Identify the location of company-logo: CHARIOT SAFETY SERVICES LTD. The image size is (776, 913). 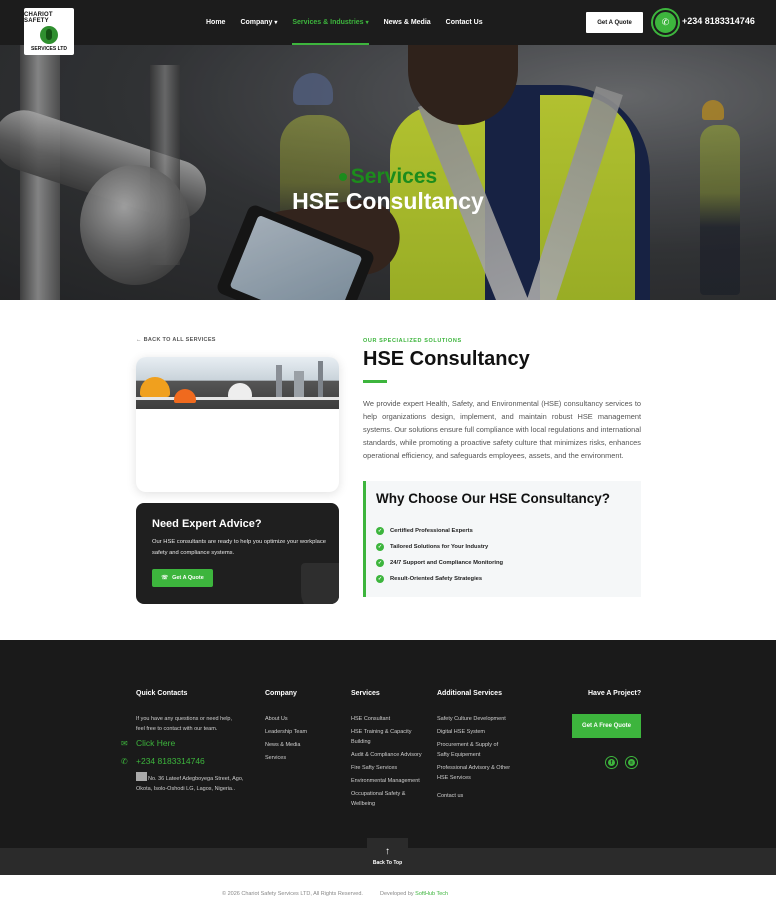
(49, 31).